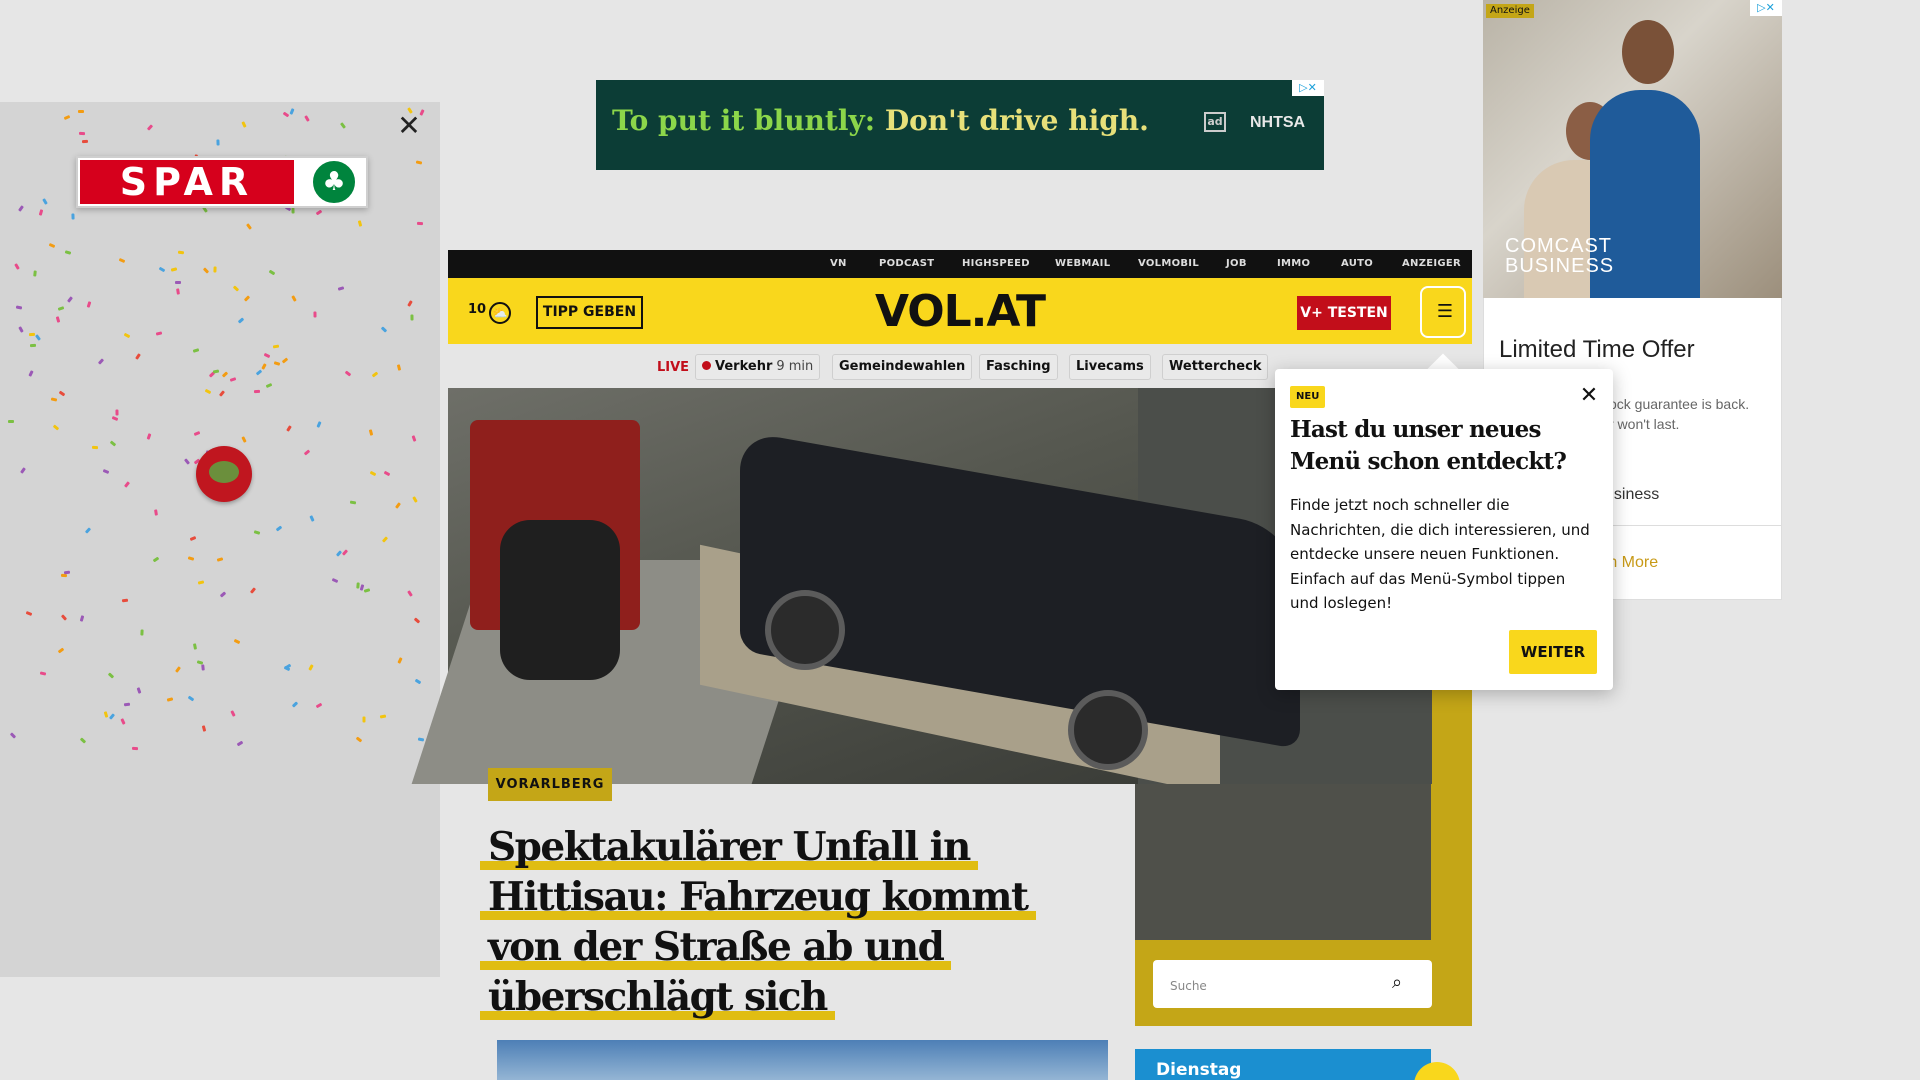 The width and height of the screenshot is (1920, 1080). Describe the element at coordinates (1278, 122) in the screenshot. I see `nhtsa-logo: NHTSA` at that location.